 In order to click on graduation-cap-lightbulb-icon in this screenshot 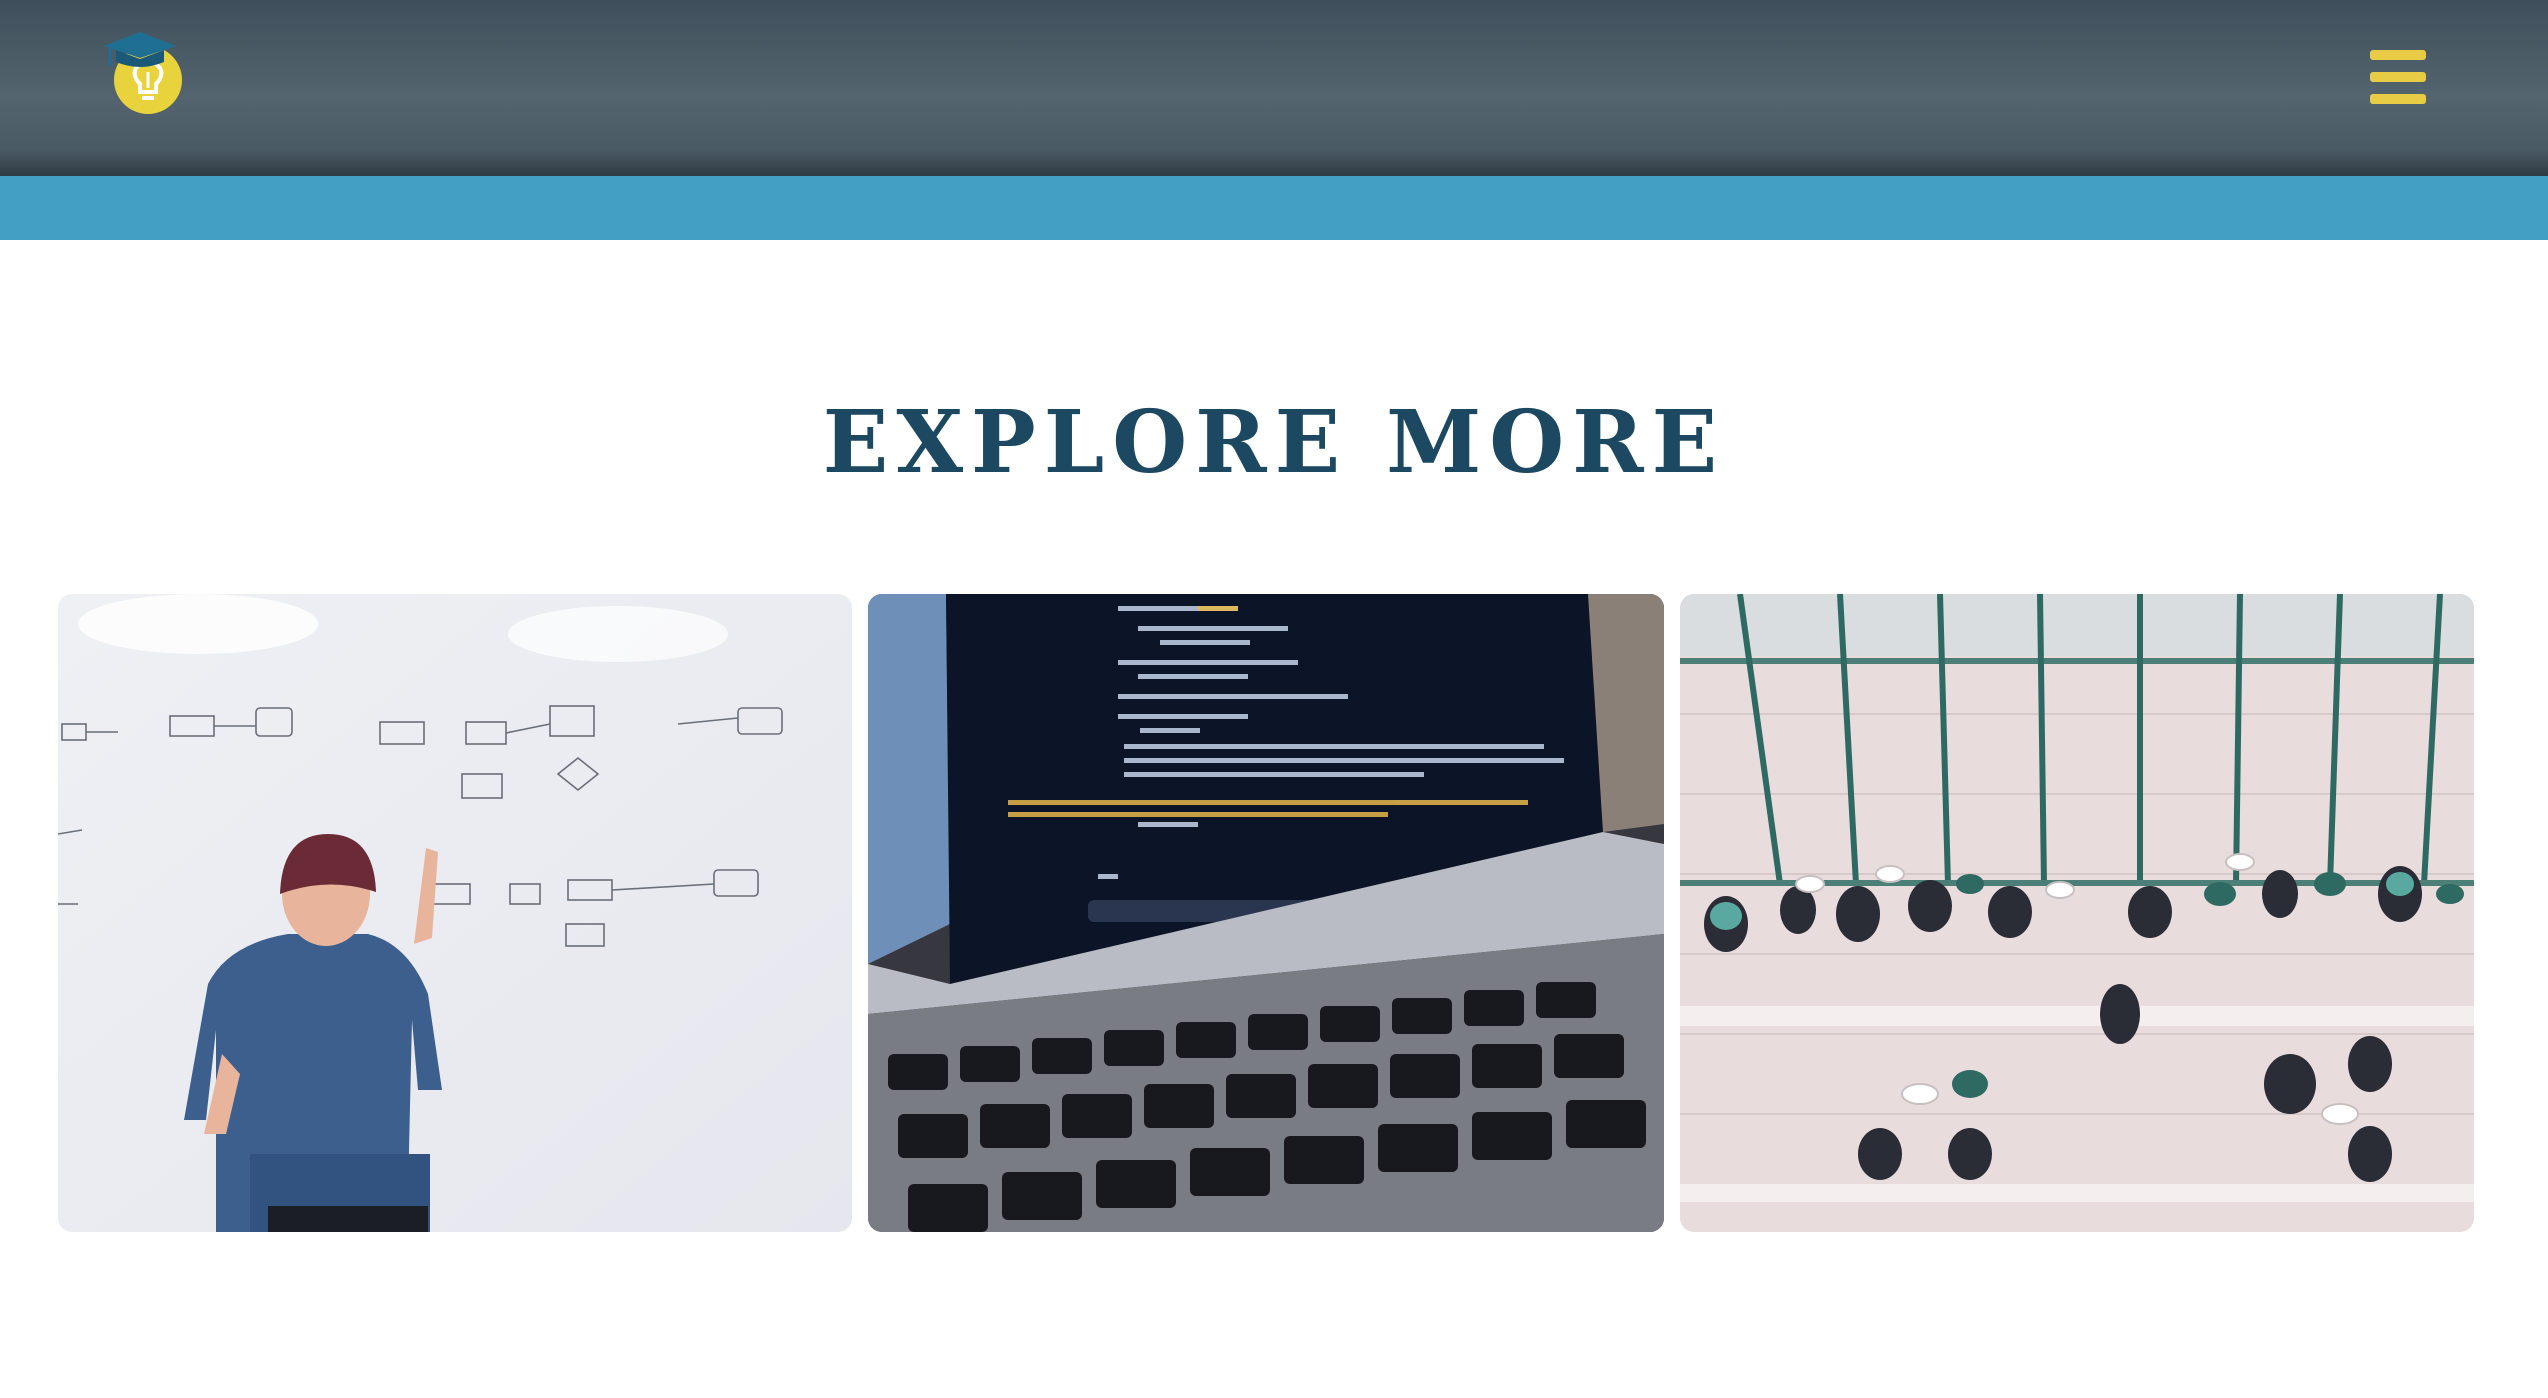, I will do `click(143, 73)`.